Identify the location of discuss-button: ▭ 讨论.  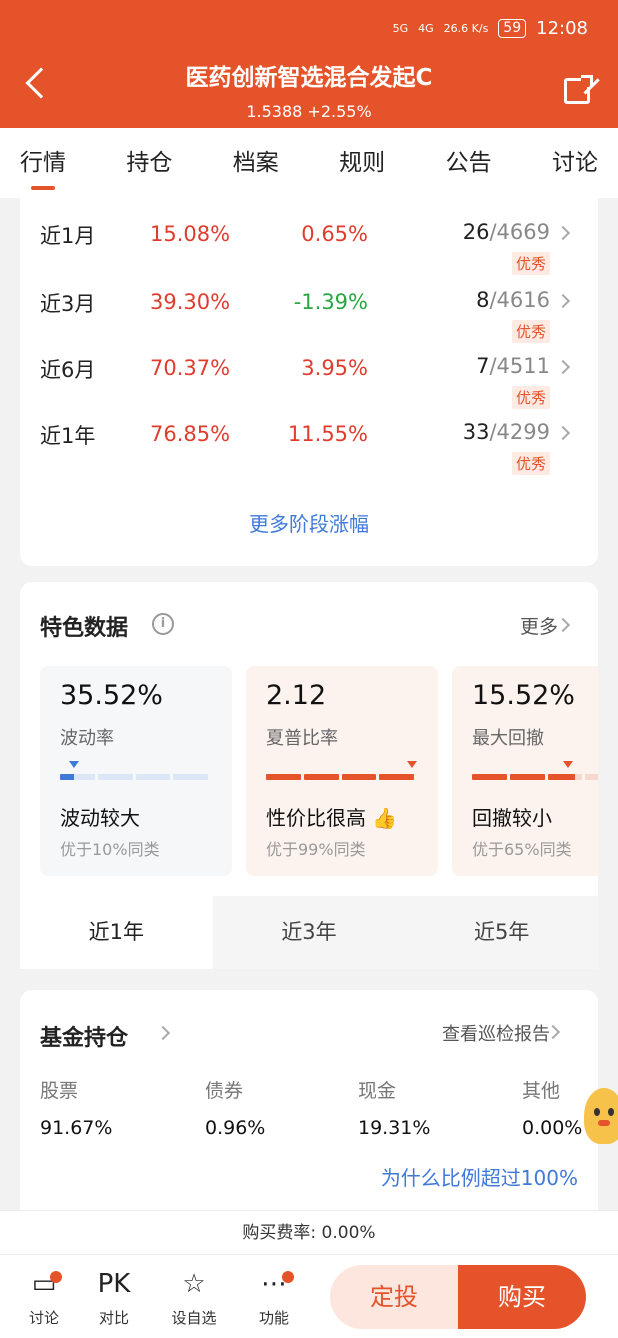
(44, 1297).